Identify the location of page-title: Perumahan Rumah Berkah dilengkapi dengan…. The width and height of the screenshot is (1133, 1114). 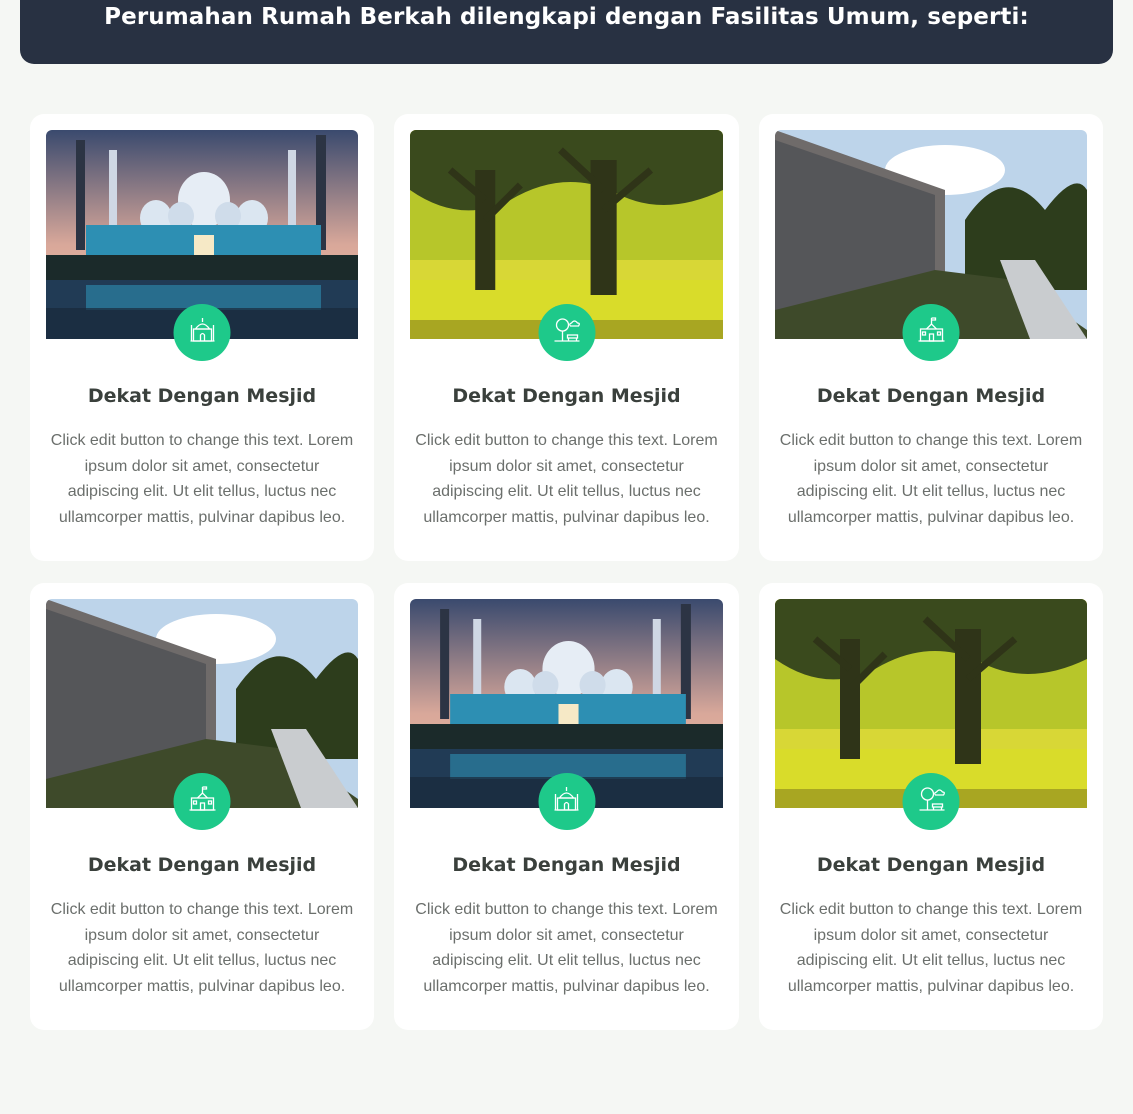
(566, 17).